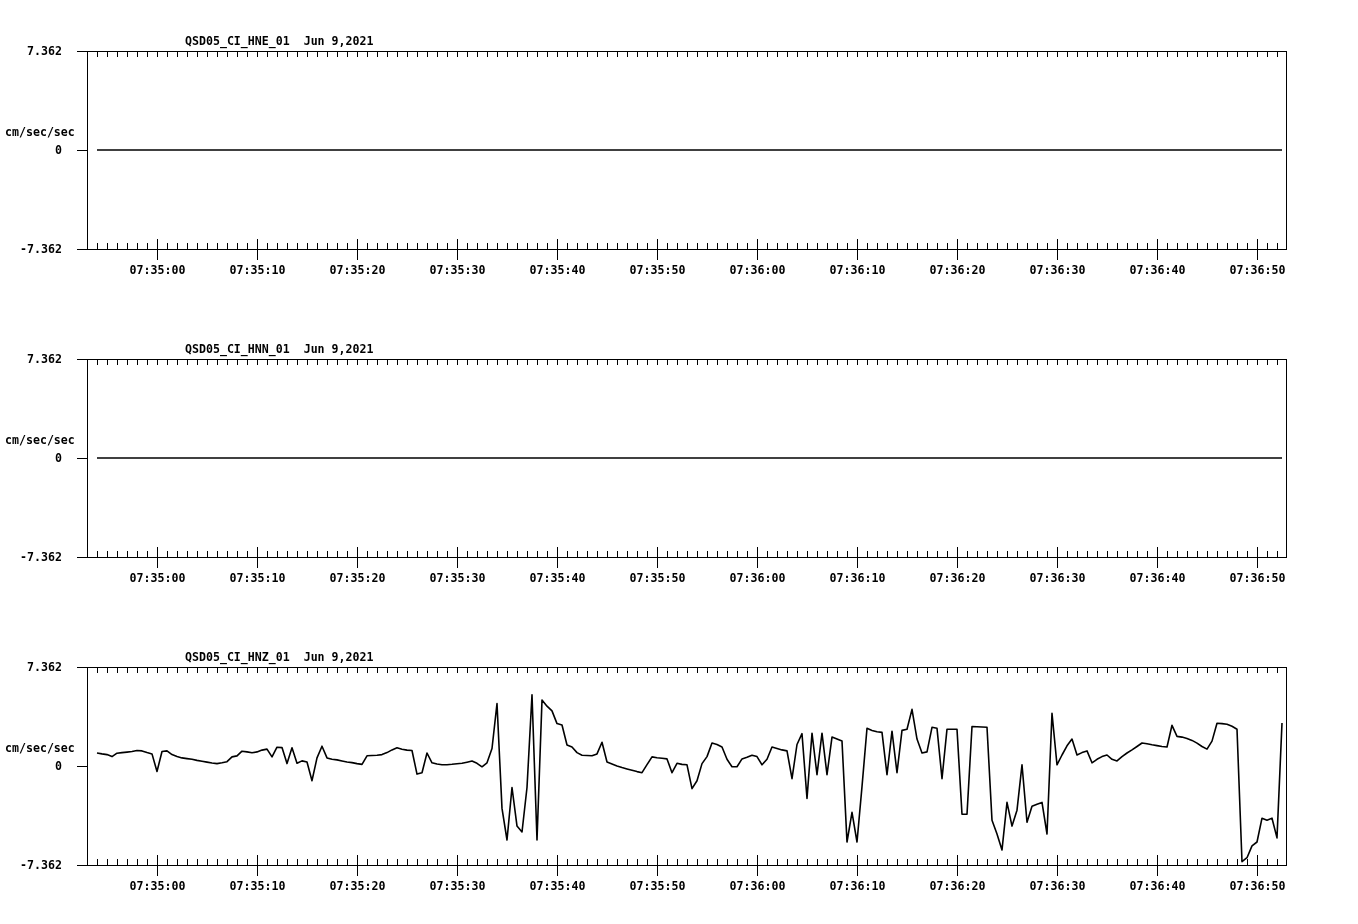 The image size is (1358, 924). What do you see at coordinates (279, 349) in the screenshot?
I see `chart-title: QSD05_CI_HNN_01 Jun 9,2021` at bounding box center [279, 349].